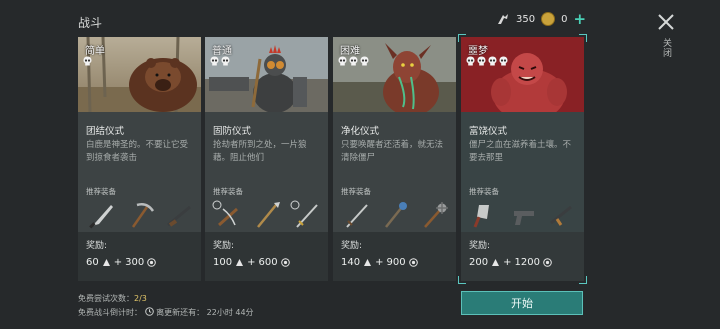 The height and width of the screenshot is (329, 720). What do you see at coordinates (260, 151) in the screenshot?
I see `mission-description: 抢劫者所到之处，一片狼藉。阻止他们` at bounding box center [260, 151].